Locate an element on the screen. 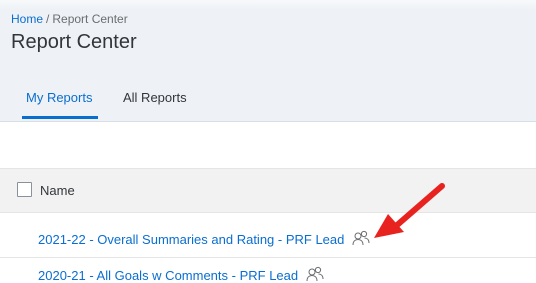  header-top-shade is located at coordinates (268, 5).